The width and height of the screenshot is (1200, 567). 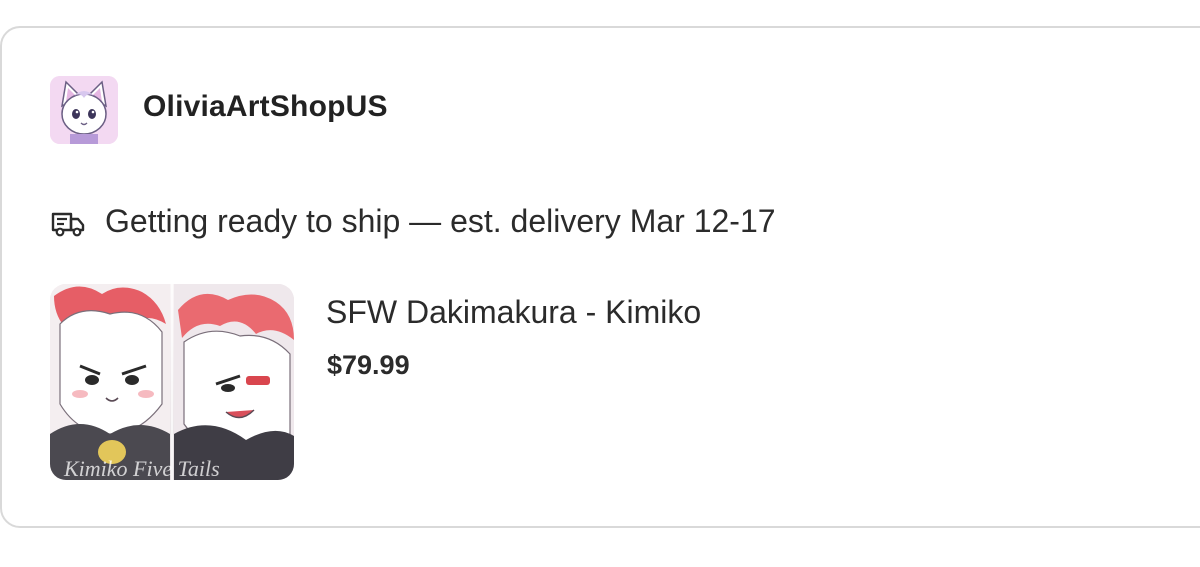 What do you see at coordinates (68, 223) in the screenshot?
I see `delivery-truck-icon` at bounding box center [68, 223].